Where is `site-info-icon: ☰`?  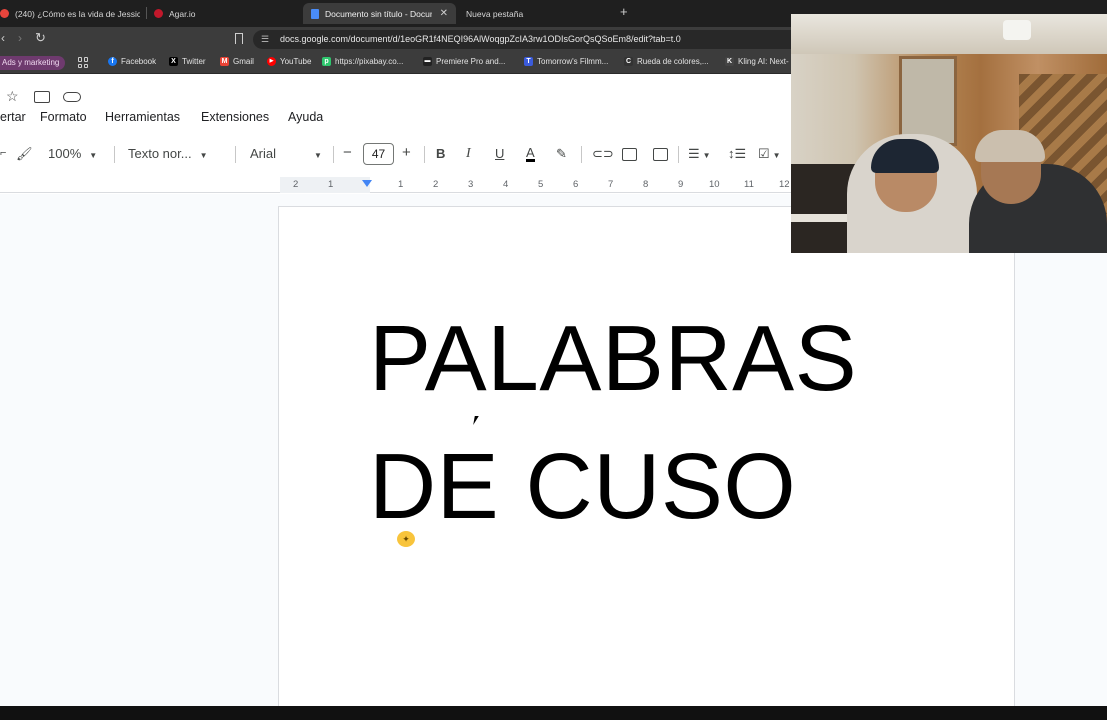 site-info-icon: ☰ is located at coordinates (265, 39).